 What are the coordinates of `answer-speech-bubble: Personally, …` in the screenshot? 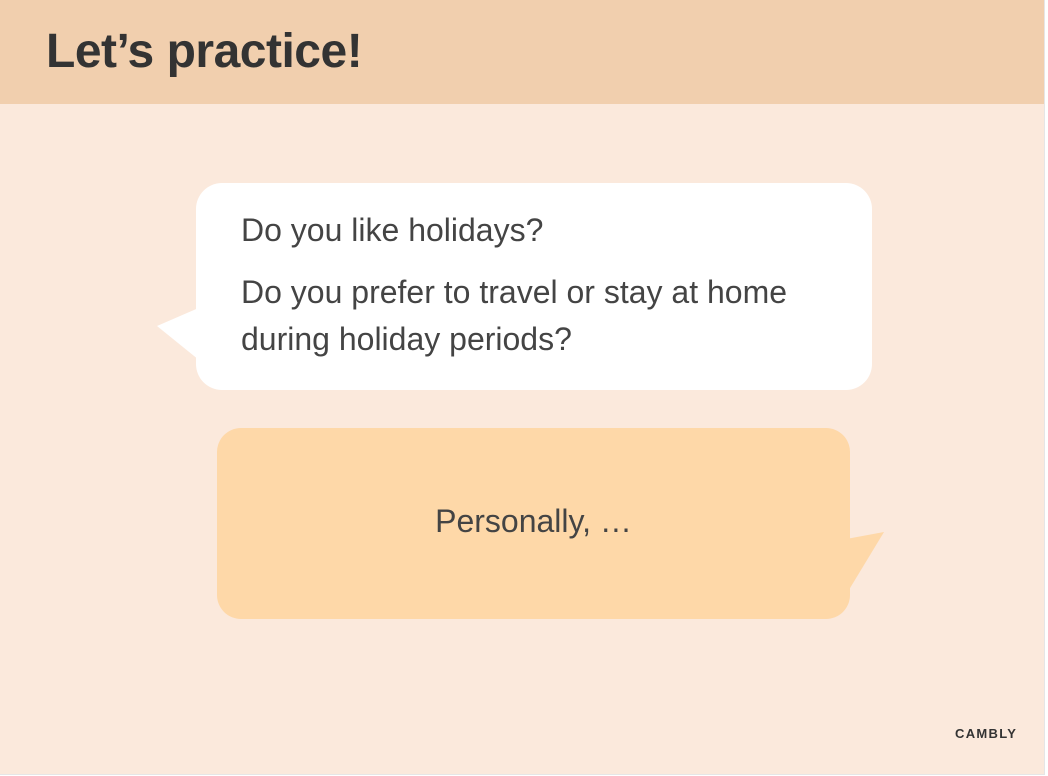 It's located at (533, 523).